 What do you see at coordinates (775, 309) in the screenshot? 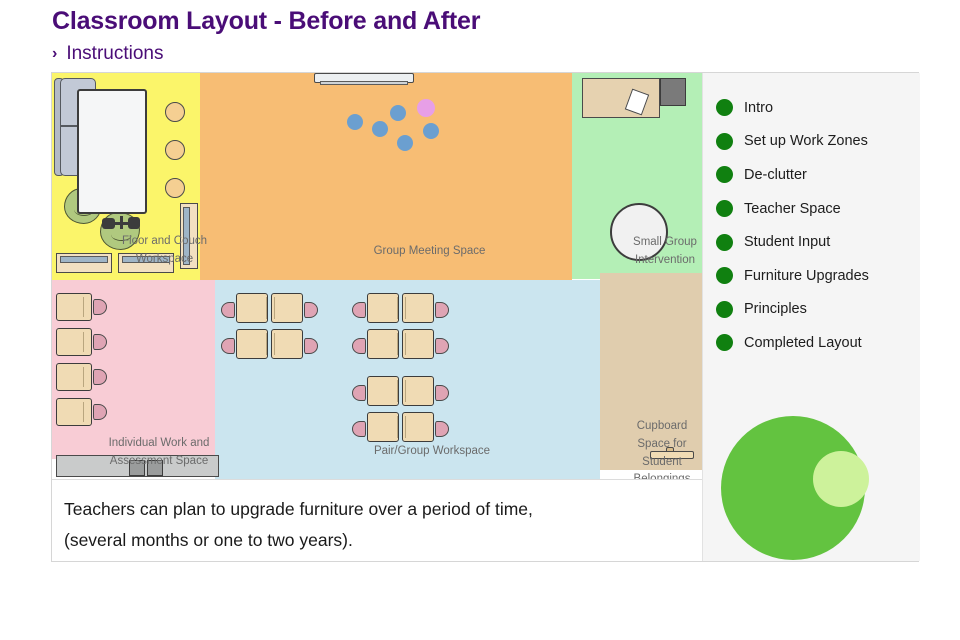
I see `sidebar-item-label: Principles` at bounding box center [775, 309].